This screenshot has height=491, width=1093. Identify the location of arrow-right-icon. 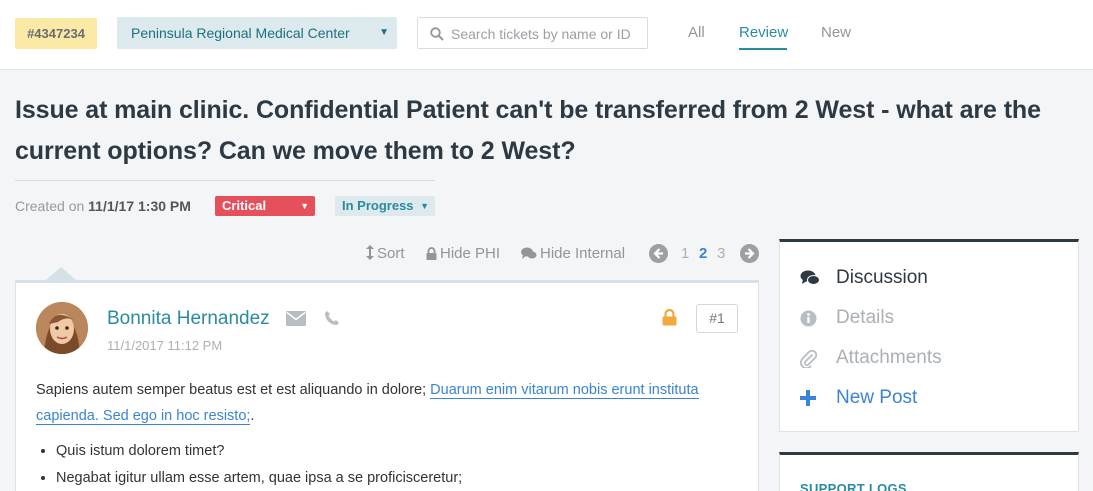
(750, 253).